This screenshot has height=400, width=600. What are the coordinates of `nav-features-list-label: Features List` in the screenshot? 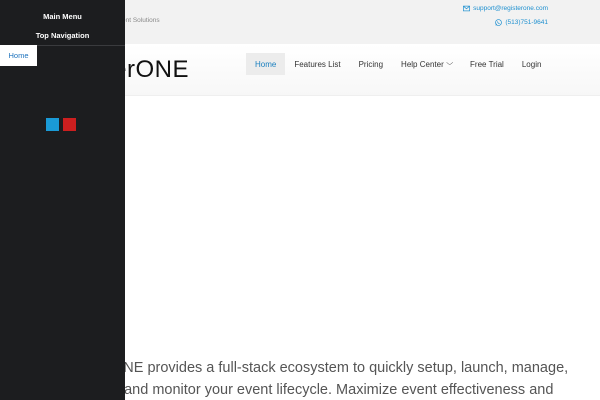 It's located at (317, 64).